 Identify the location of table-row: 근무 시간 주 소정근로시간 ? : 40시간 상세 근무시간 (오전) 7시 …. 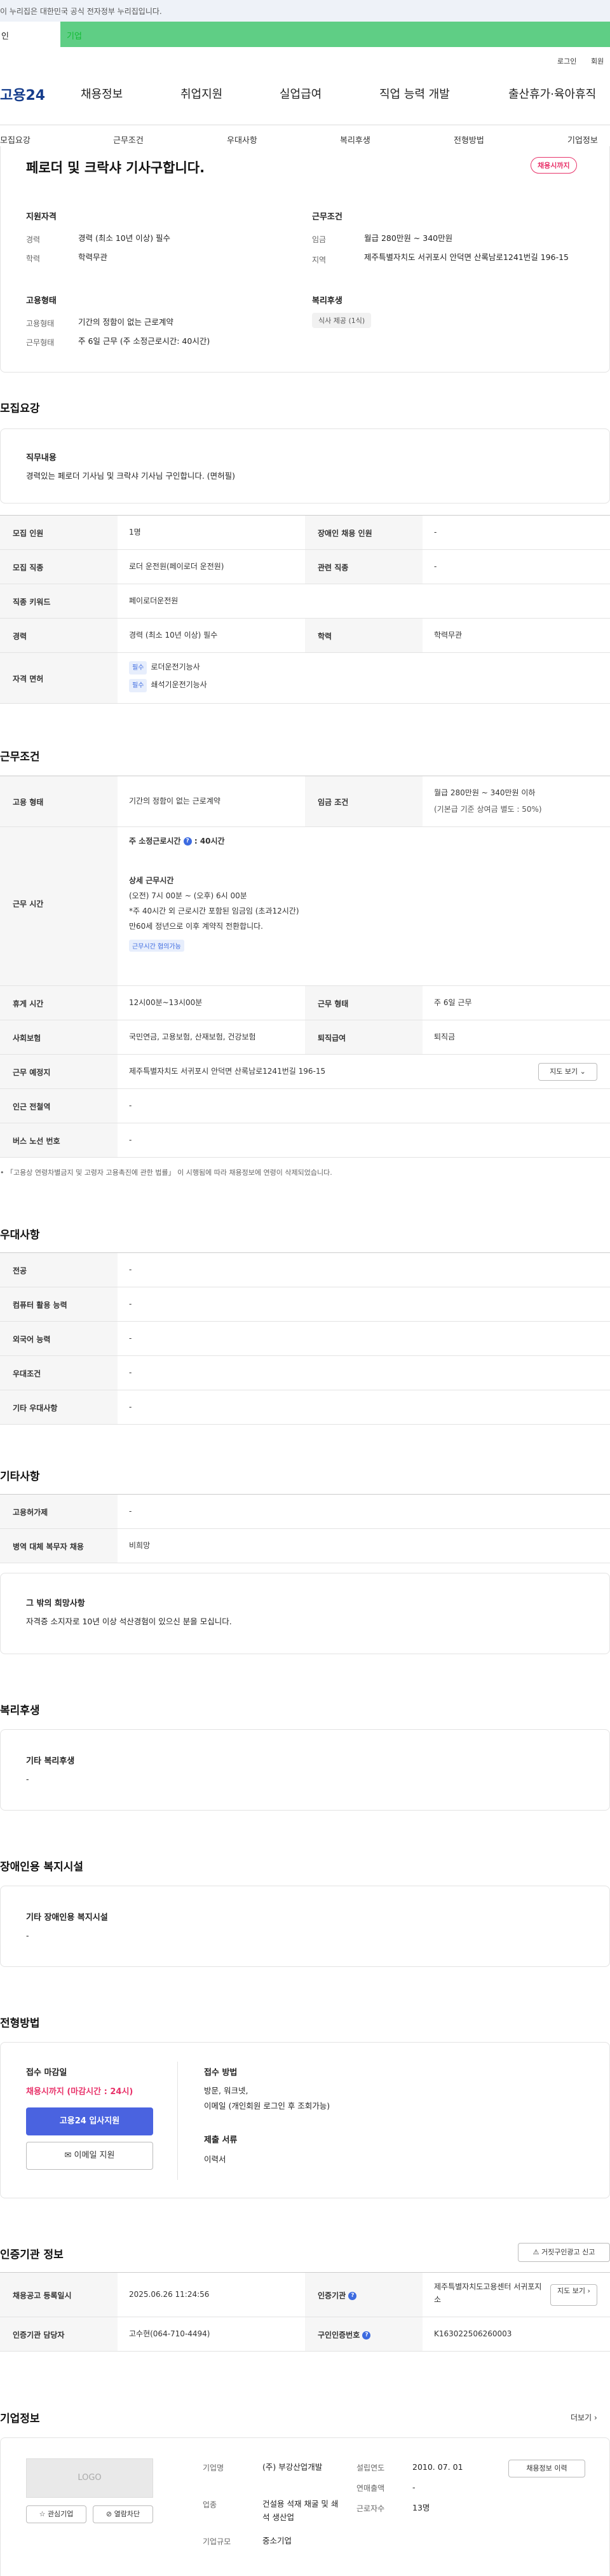
(305, 906).